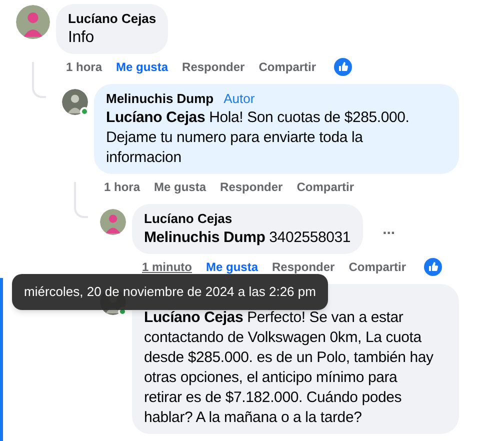  What do you see at coordinates (81, 38) in the screenshot?
I see `comment-text: Info` at bounding box center [81, 38].